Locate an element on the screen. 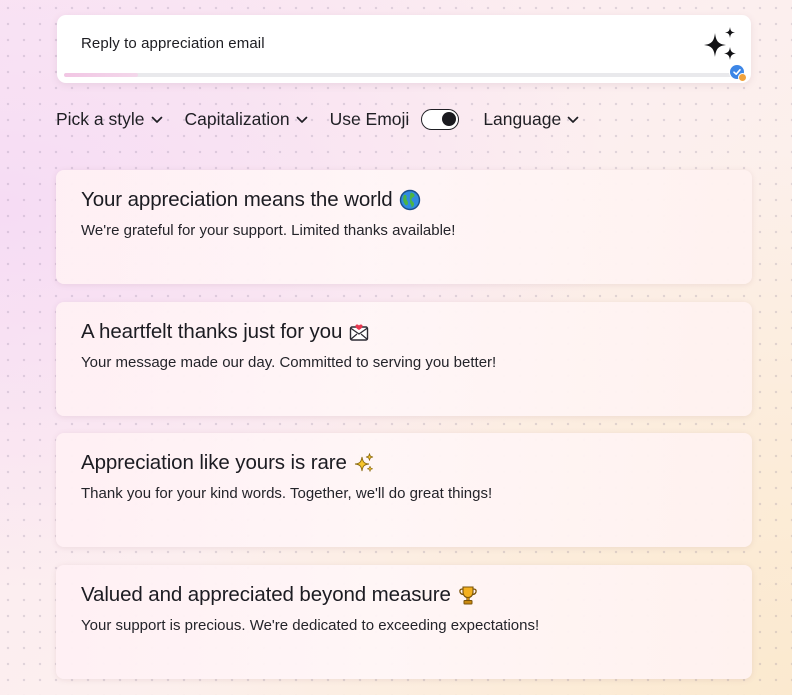 The width and height of the screenshot is (792, 695). suggestion-title-row: Your appreciation means the world is located at coordinates (251, 200).